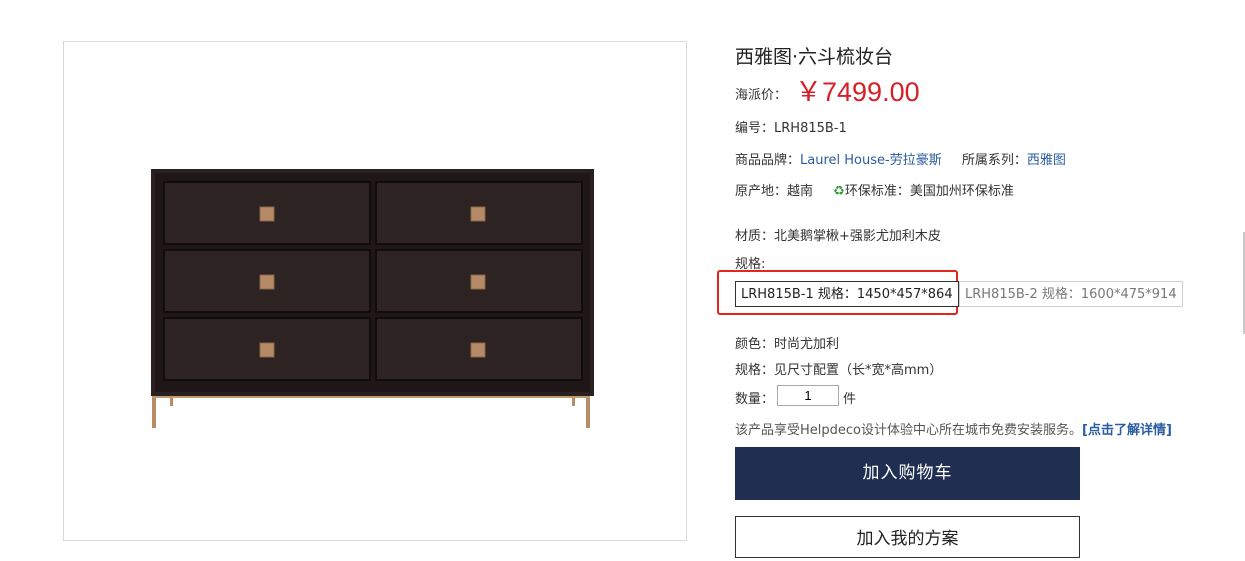 This screenshot has width=1245, height=561. Describe the element at coordinates (961, 191) in the screenshot. I see `eco-value: 美国加州环保标准` at that location.